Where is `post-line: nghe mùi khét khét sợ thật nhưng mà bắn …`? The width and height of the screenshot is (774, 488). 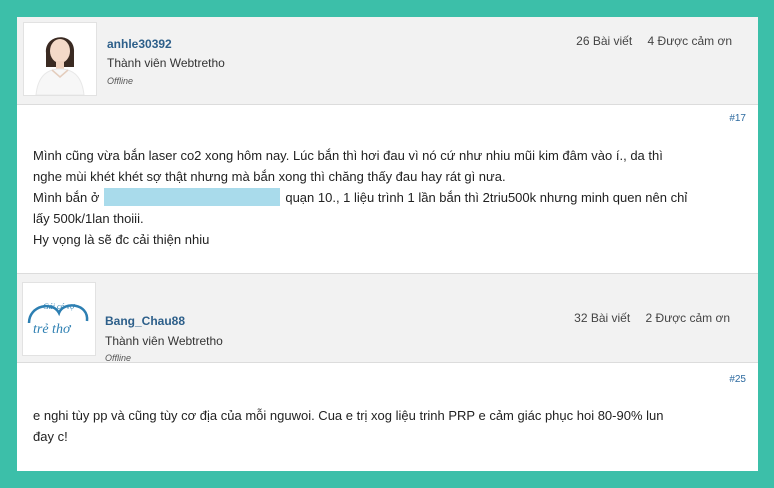 post-line: nghe mùi khét khét sợ thật nhưng mà bắn … is located at coordinates (269, 176).